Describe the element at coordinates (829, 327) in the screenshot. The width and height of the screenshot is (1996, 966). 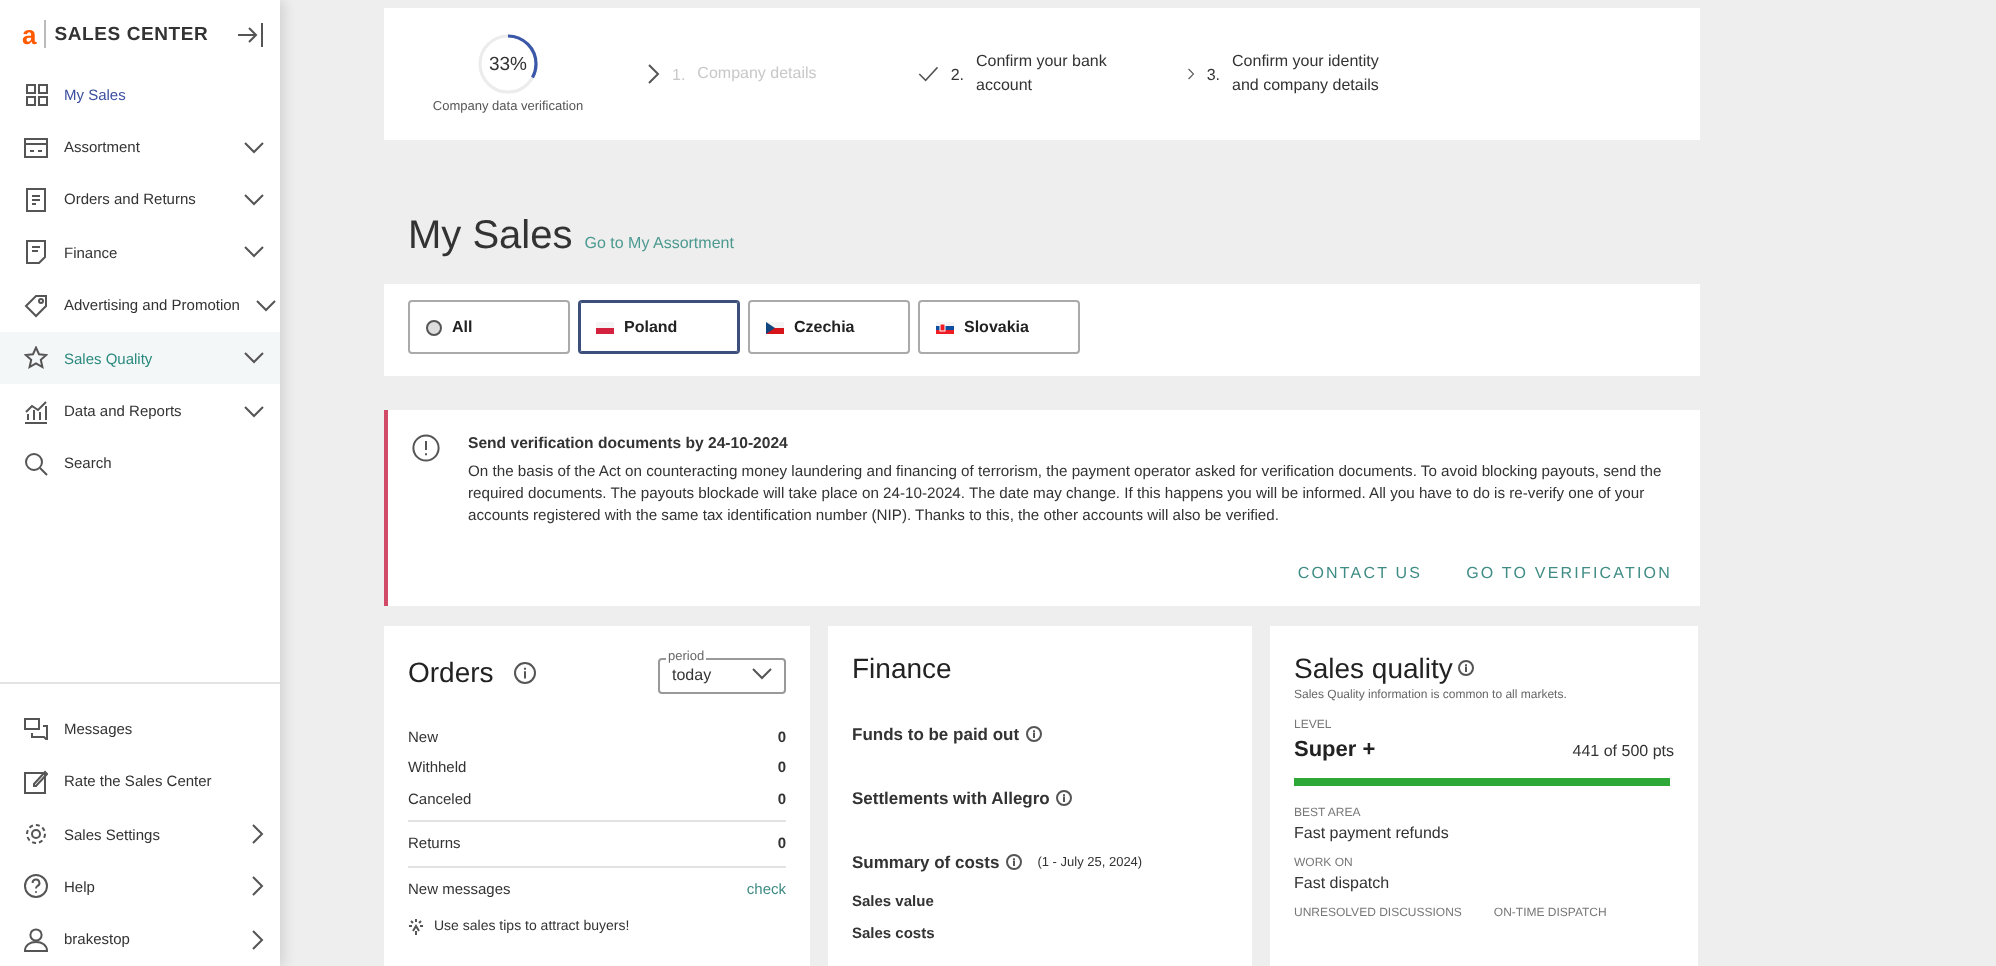
I see `market-tab: Czechia` at that location.